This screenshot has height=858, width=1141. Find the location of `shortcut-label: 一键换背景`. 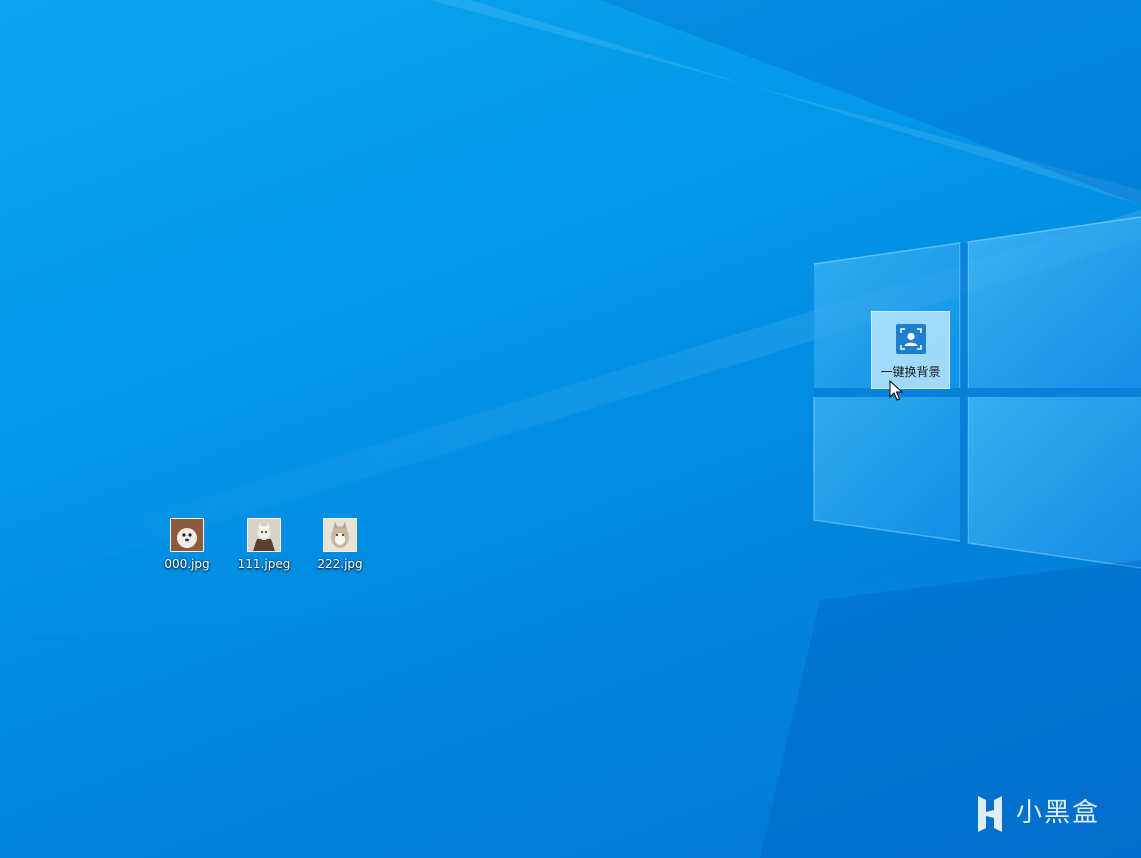

shortcut-label: 一键换背景 is located at coordinates (910, 372).